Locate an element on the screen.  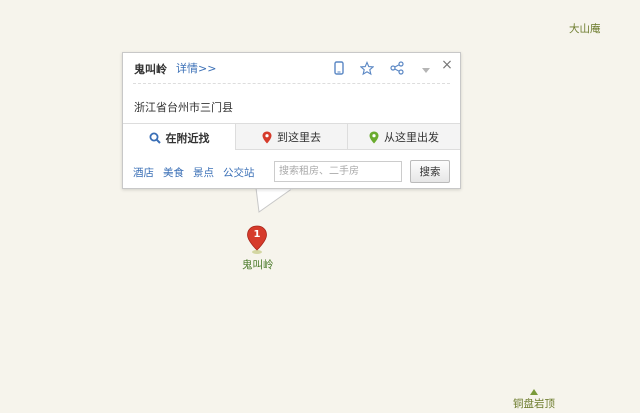
share-icon is located at coordinates (397, 68).